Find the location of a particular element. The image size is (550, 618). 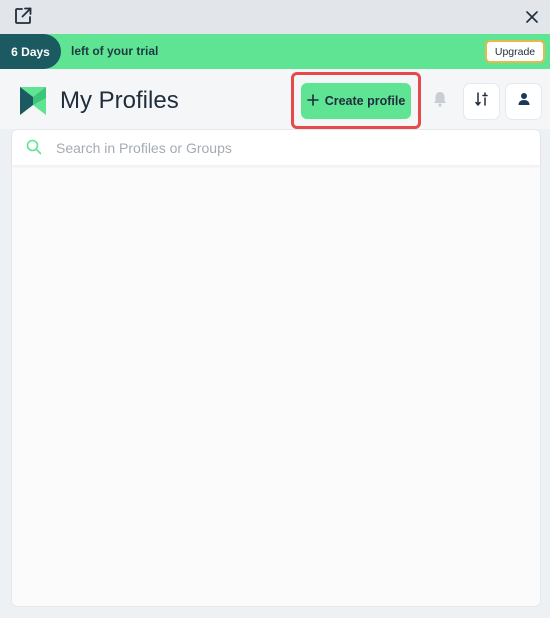

external-link-icon is located at coordinates (23, 16).